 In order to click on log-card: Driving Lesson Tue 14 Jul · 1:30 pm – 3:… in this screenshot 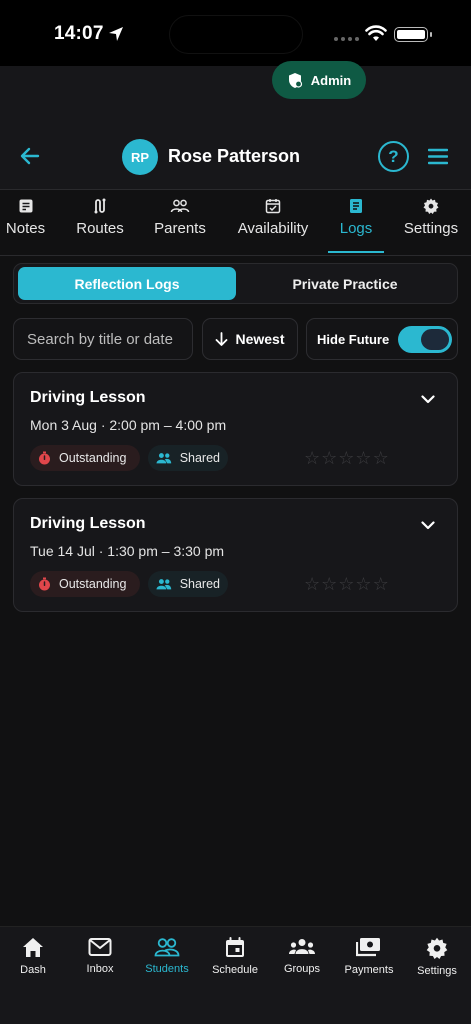, I will do `click(235, 555)`.